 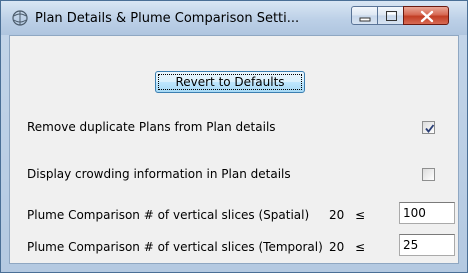 What do you see at coordinates (20, 18) in the screenshot?
I see `globe-app-icon` at bounding box center [20, 18].